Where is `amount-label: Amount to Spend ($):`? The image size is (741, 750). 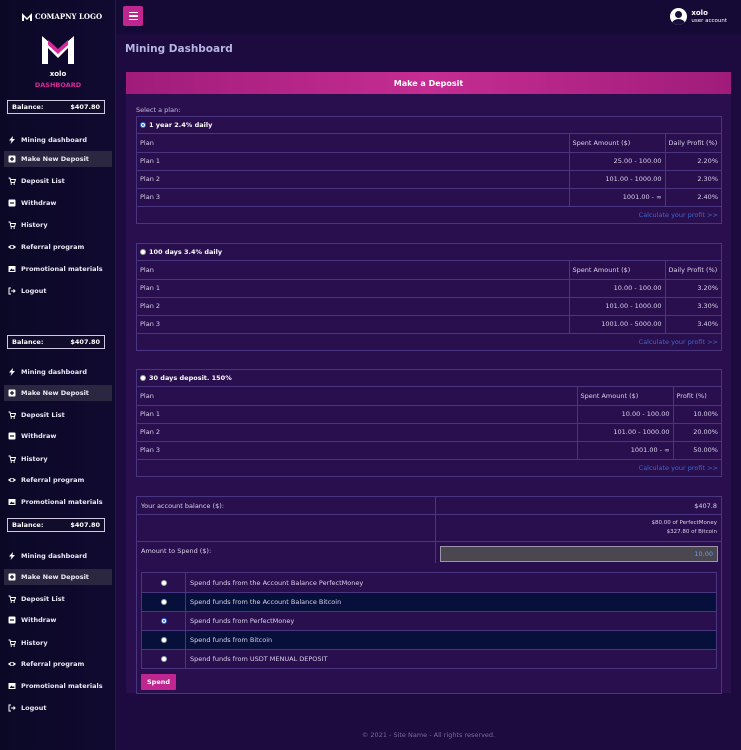
amount-label: Amount to Spend ($): is located at coordinates (176, 551).